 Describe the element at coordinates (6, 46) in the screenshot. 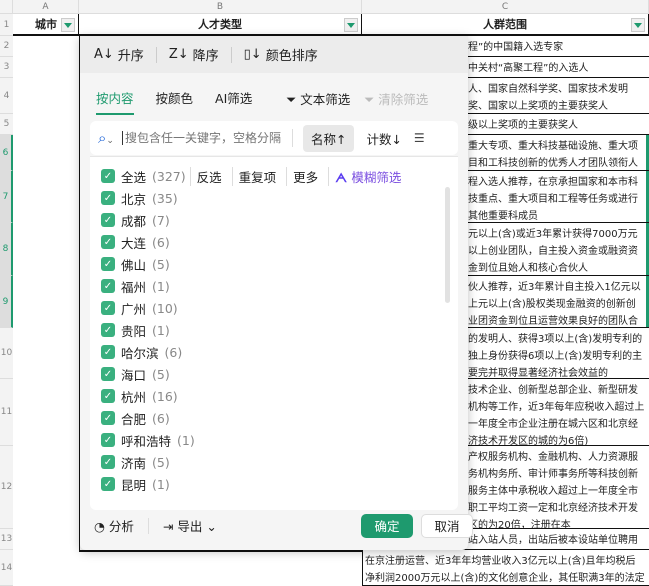

I see `row-header: 2` at that location.